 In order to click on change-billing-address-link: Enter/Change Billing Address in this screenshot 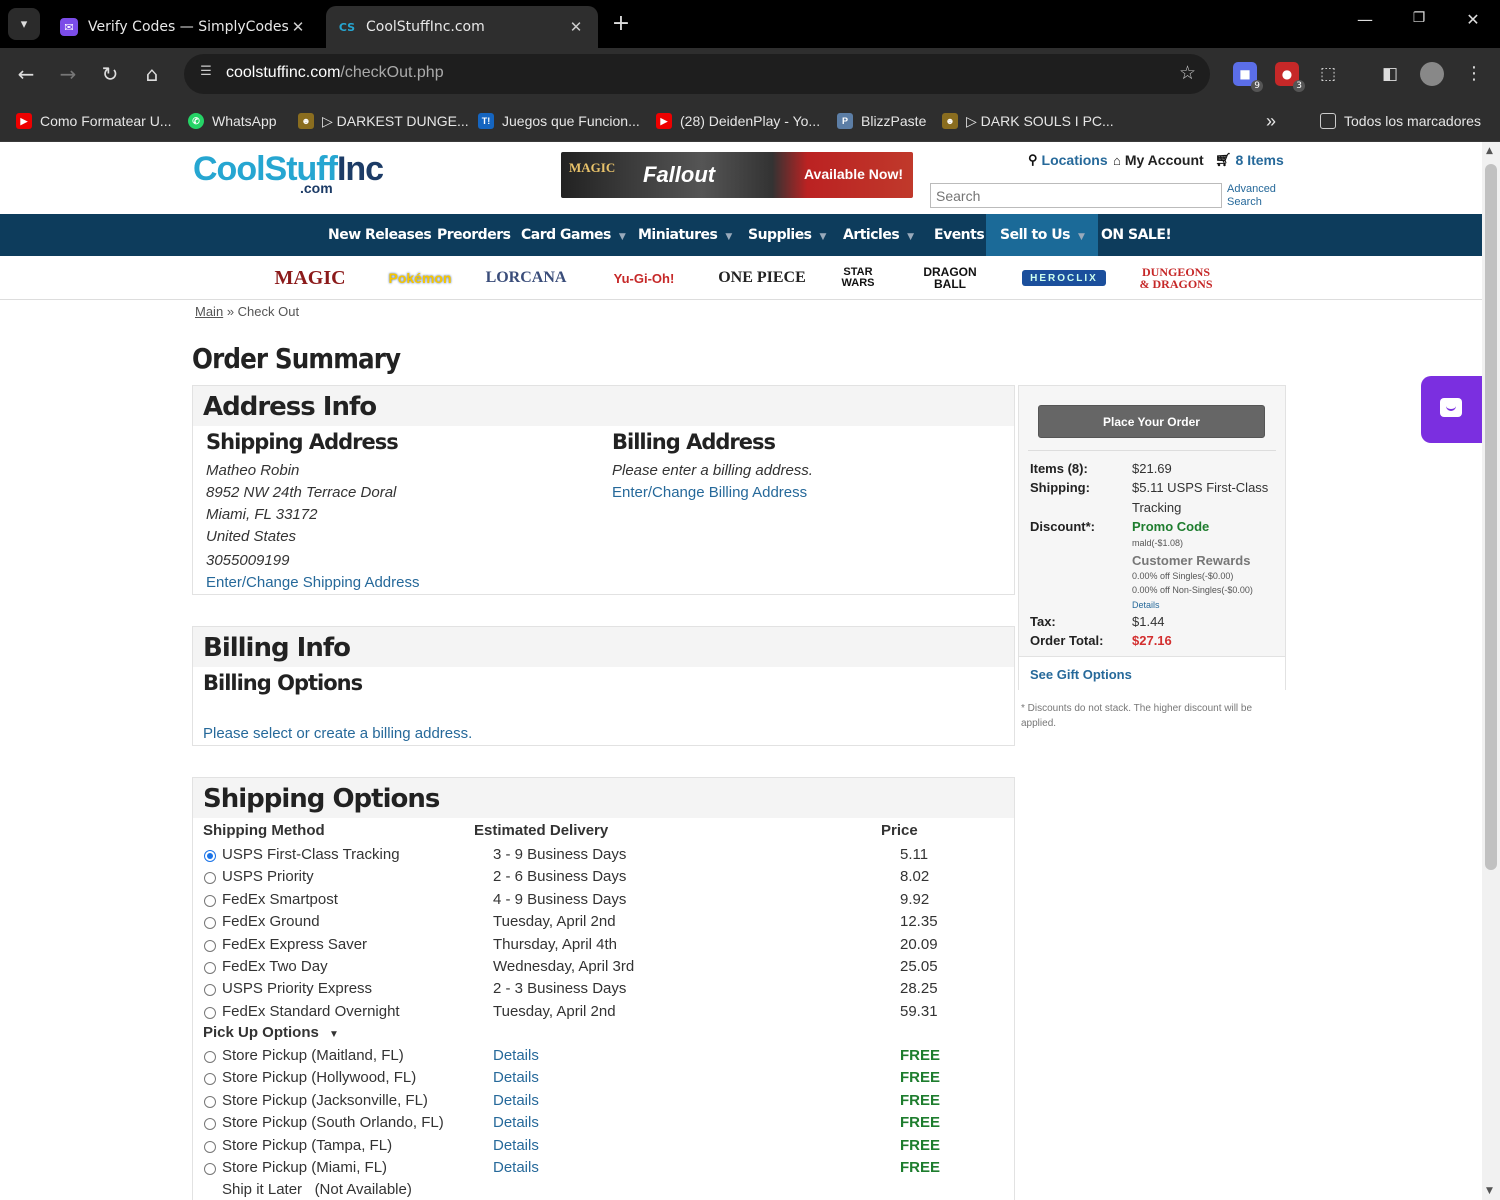, I will do `click(709, 492)`.